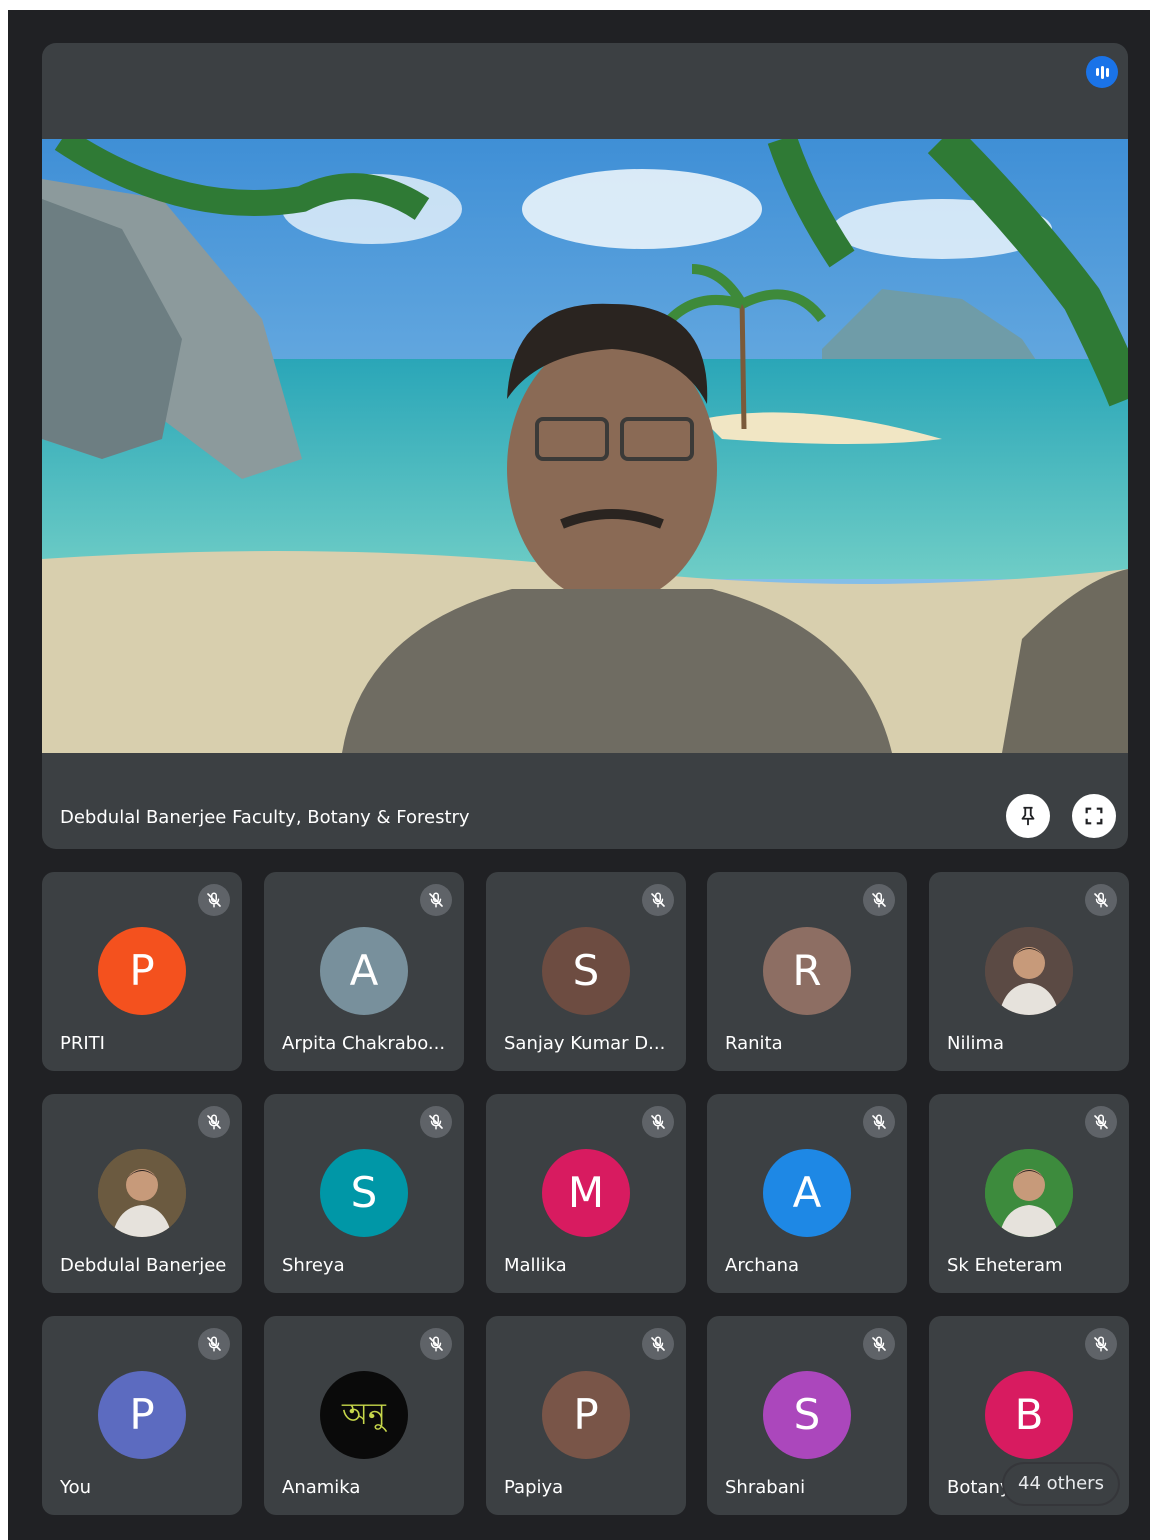  I want to click on participant-name: Nilima, so click(976, 1043).